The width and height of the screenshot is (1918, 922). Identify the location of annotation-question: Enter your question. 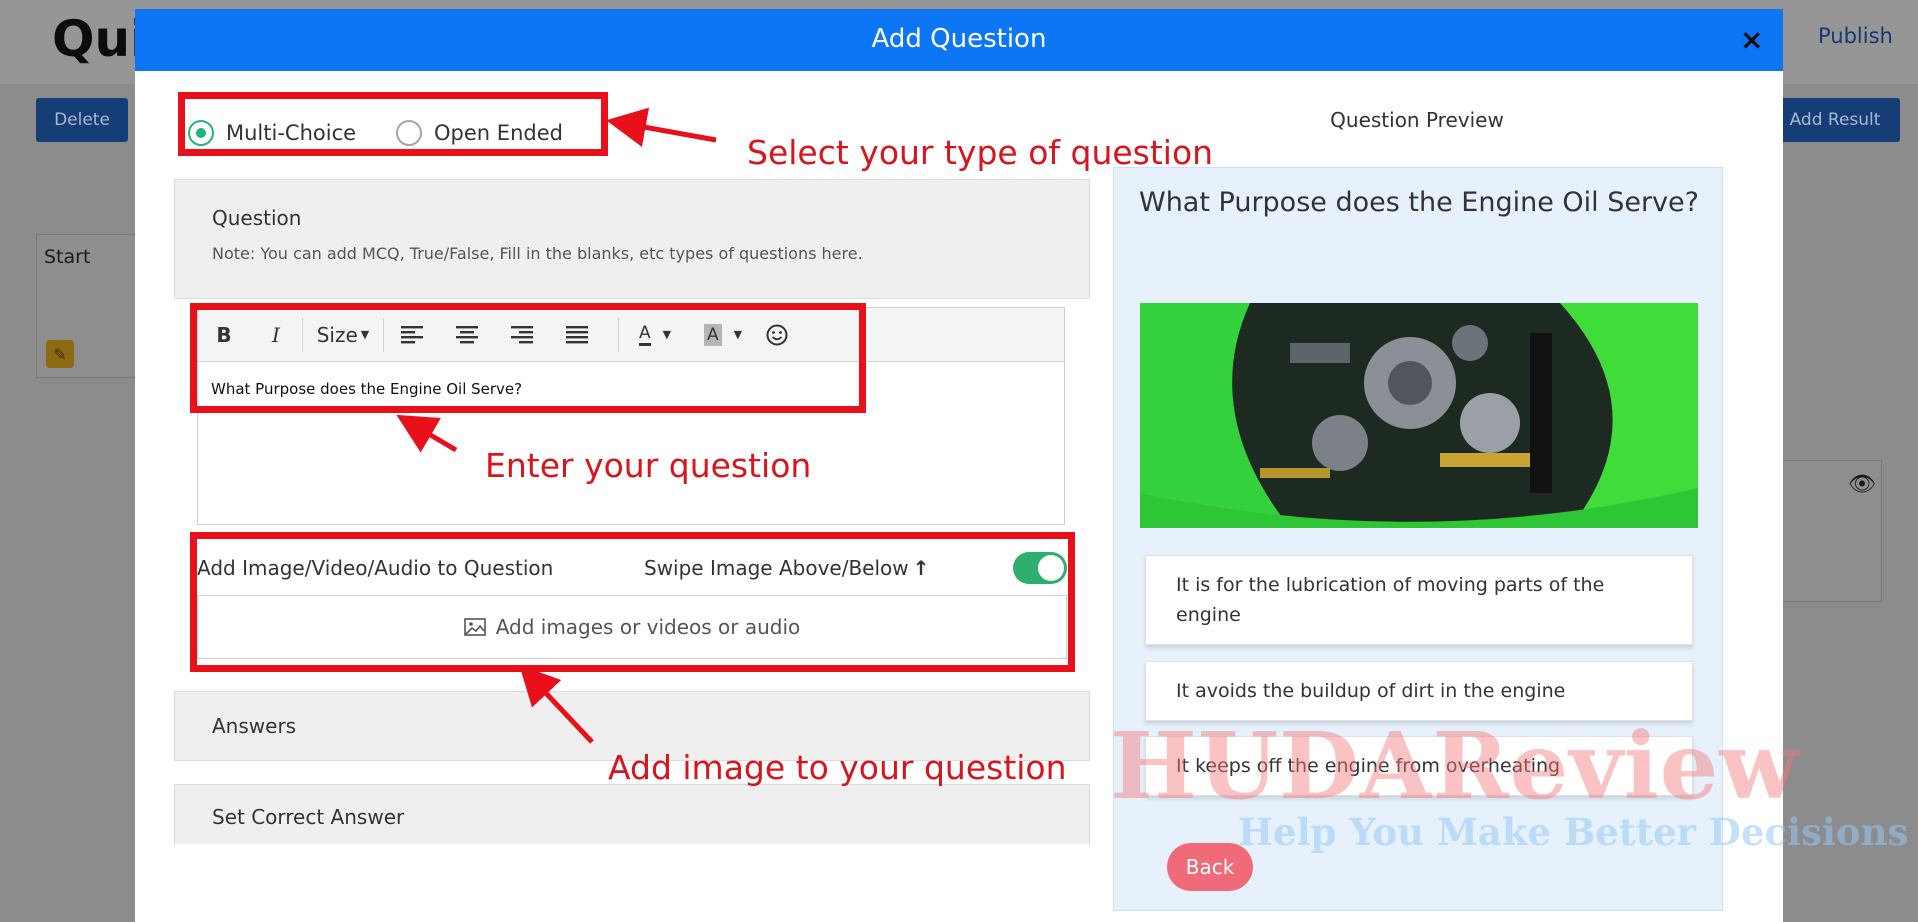
(648, 465).